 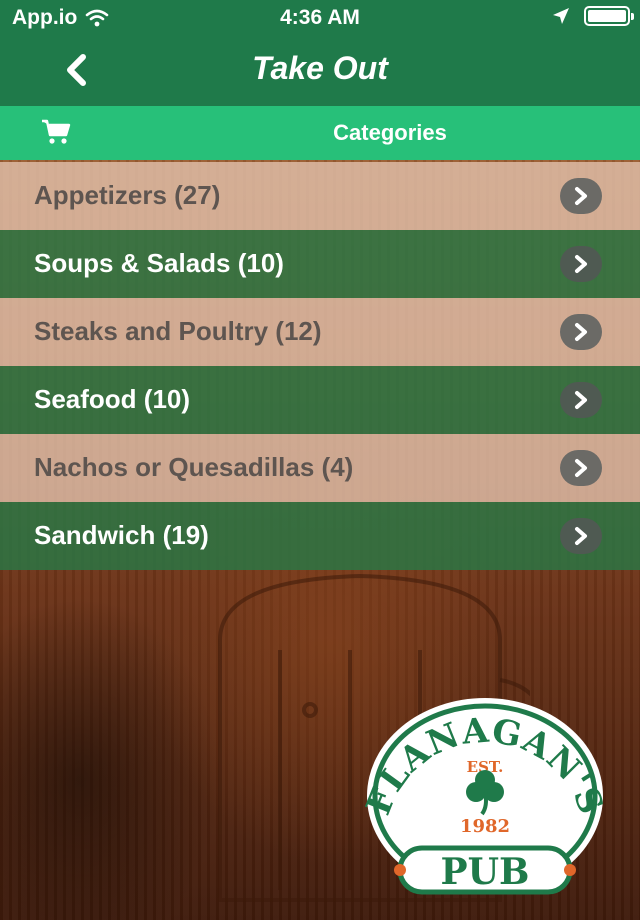 What do you see at coordinates (320, 536) in the screenshot?
I see `category-row-sandwich: Sandwich (19)` at bounding box center [320, 536].